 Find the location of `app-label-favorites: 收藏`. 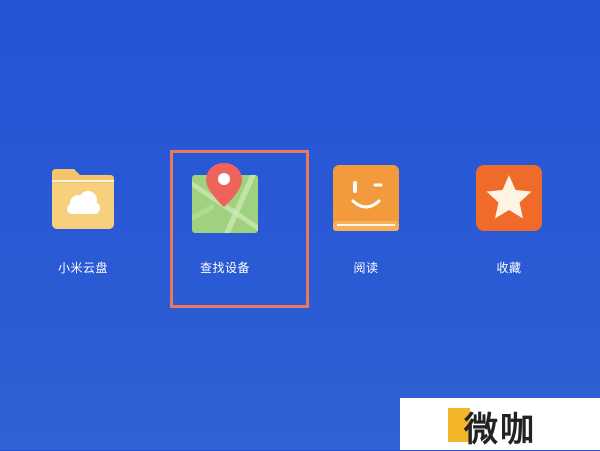

app-label-favorites: 收藏 is located at coordinates (509, 268).